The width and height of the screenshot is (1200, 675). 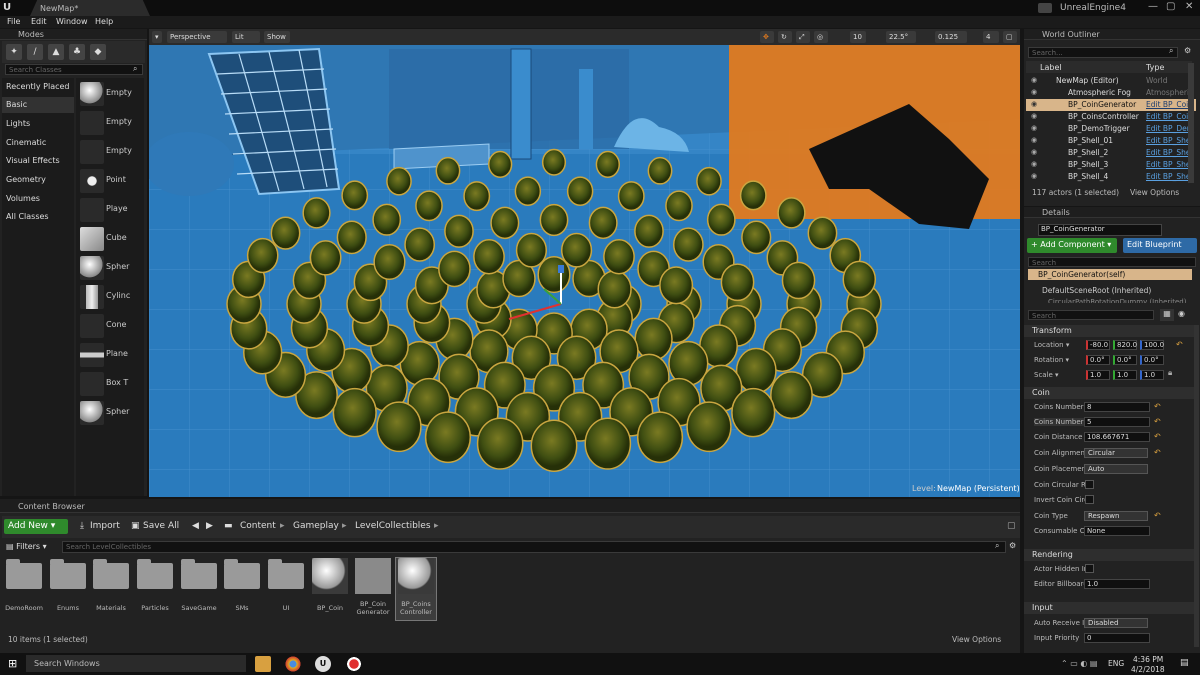 What do you see at coordinates (110, 413) in the screenshot?
I see `class-item: Spher` at bounding box center [110, 413].